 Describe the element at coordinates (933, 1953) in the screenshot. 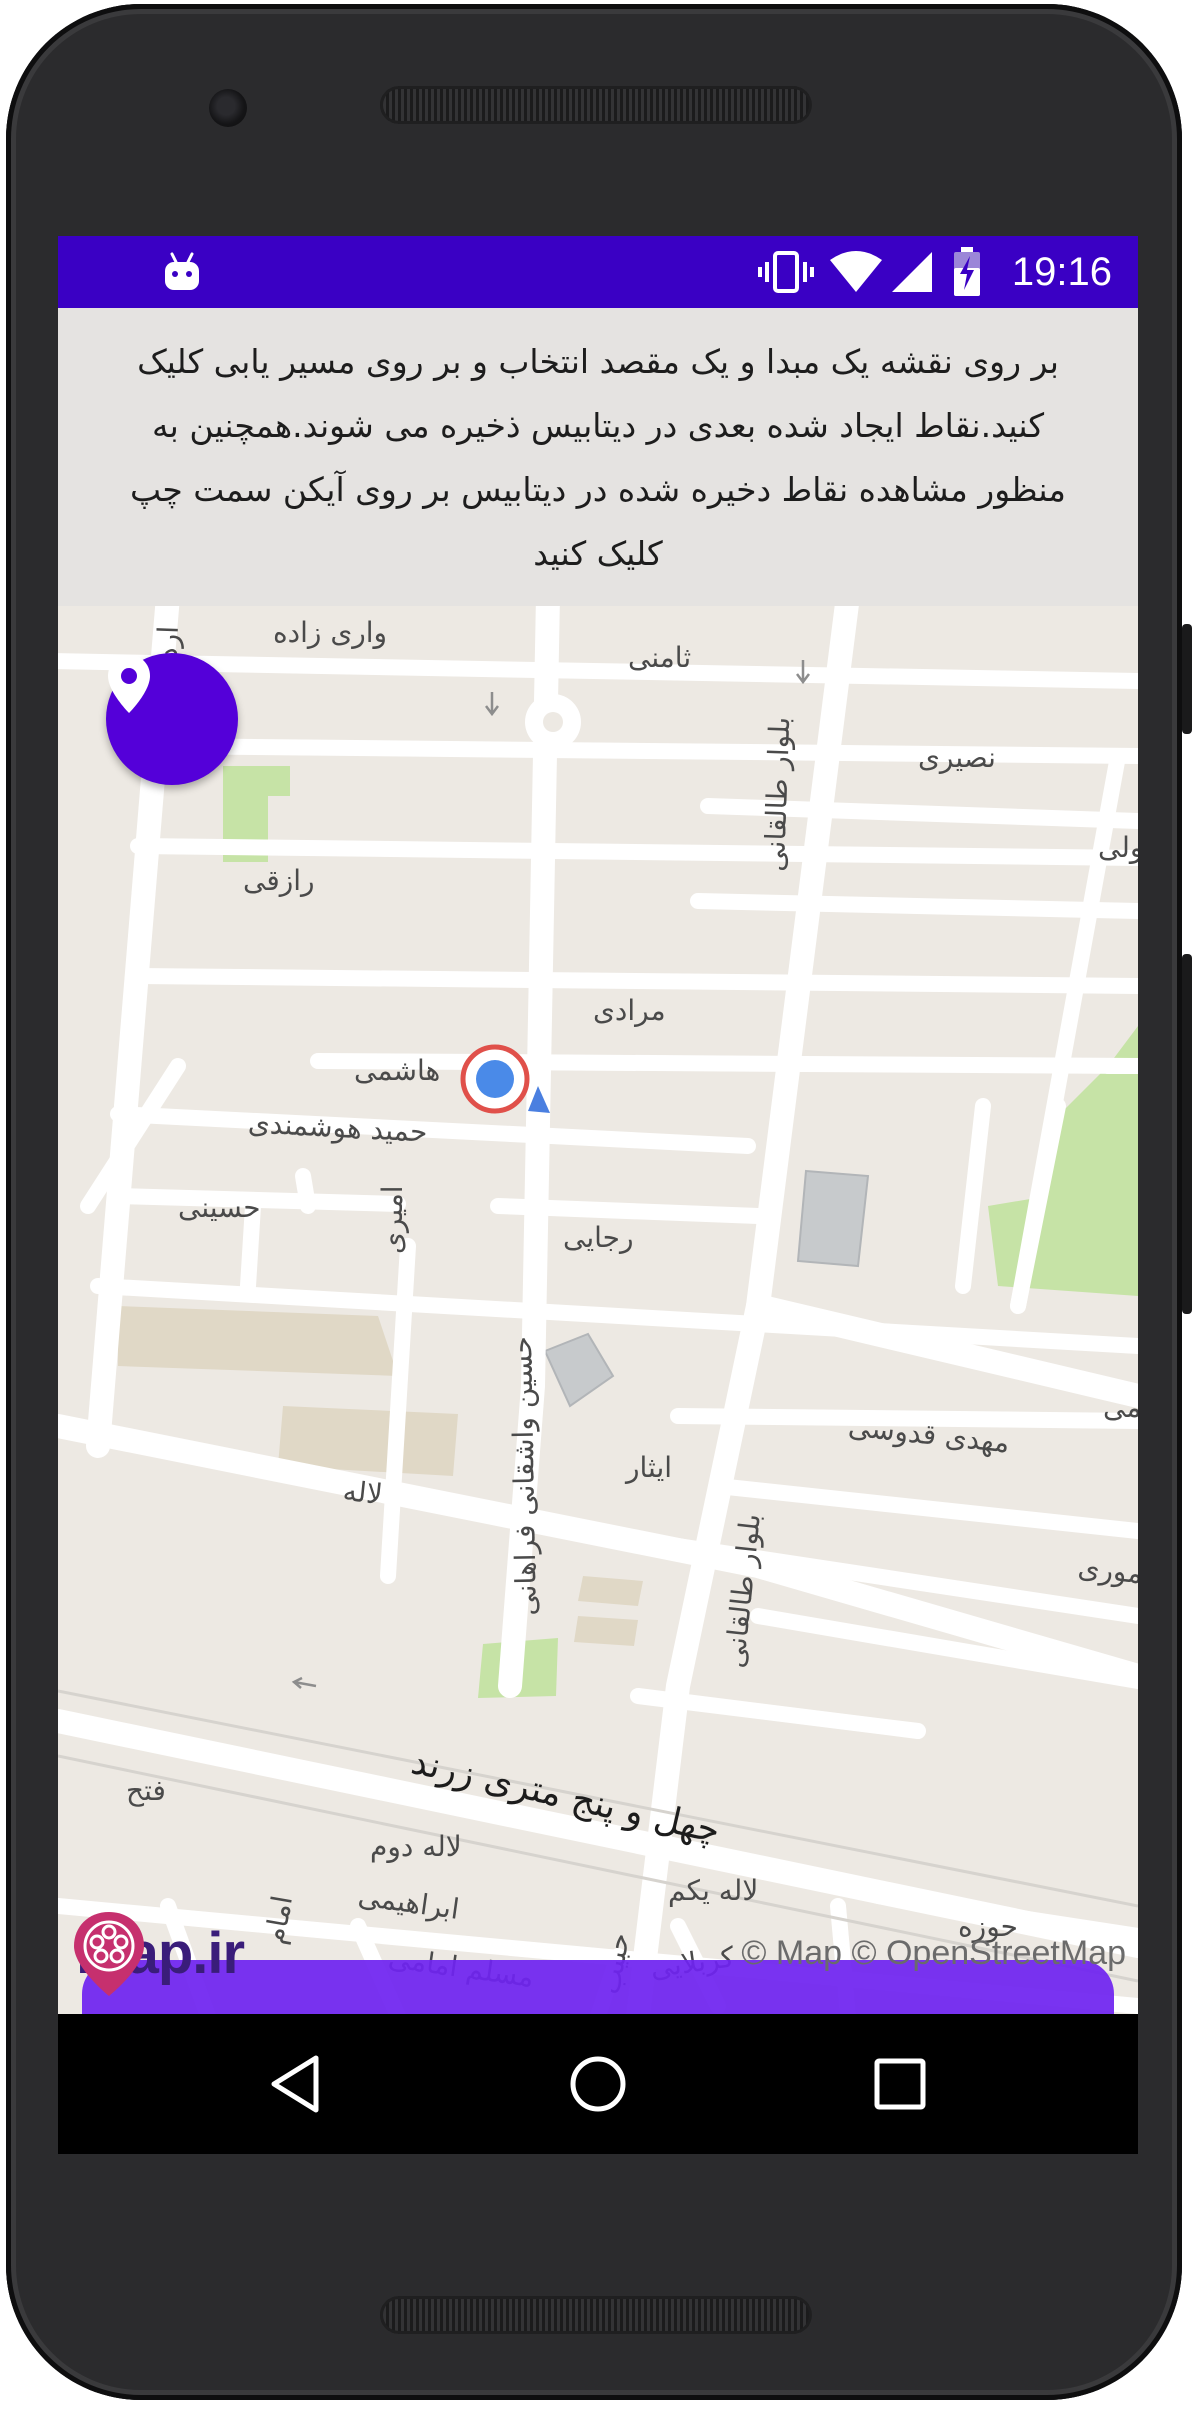

I see `map-attribution: © Map © OpenStreetMap` at that location.